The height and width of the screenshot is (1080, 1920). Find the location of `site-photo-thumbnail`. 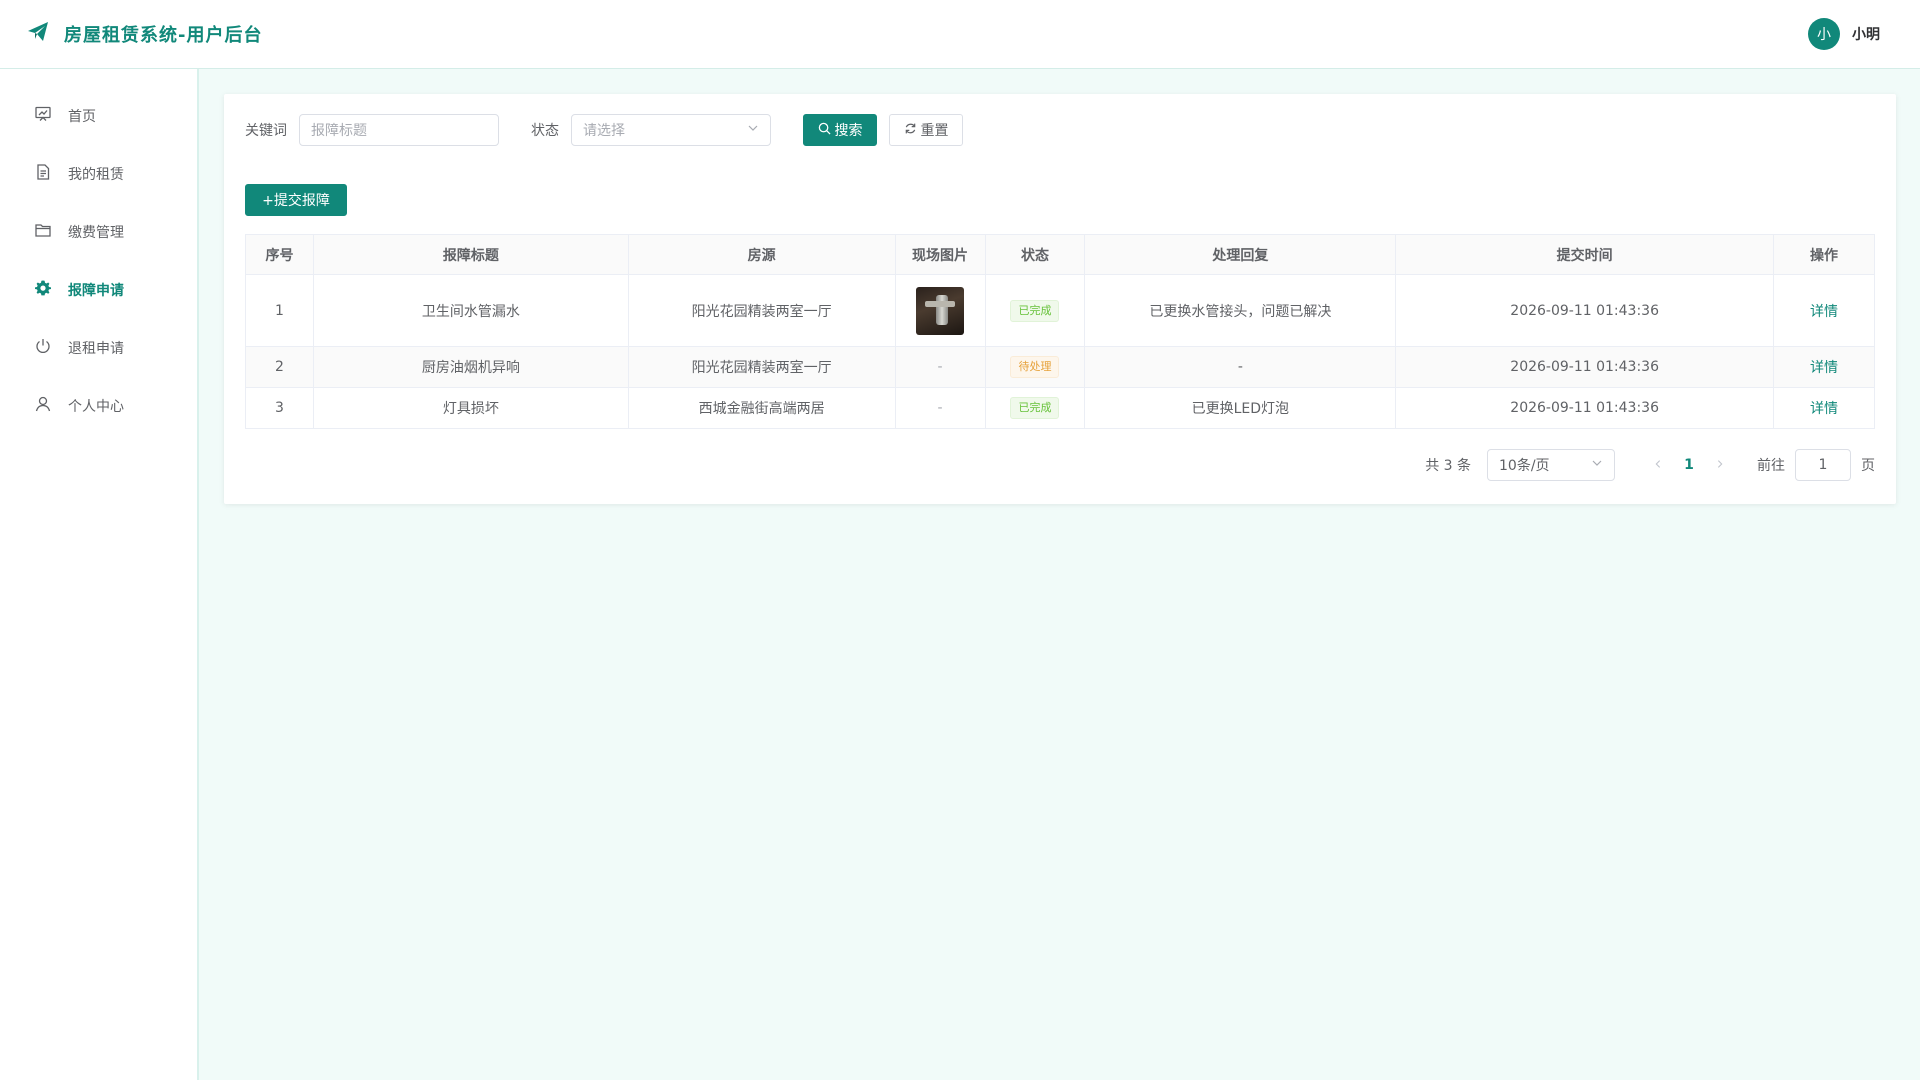

site-photo-thumbnail is located at coordinates (940, 310).